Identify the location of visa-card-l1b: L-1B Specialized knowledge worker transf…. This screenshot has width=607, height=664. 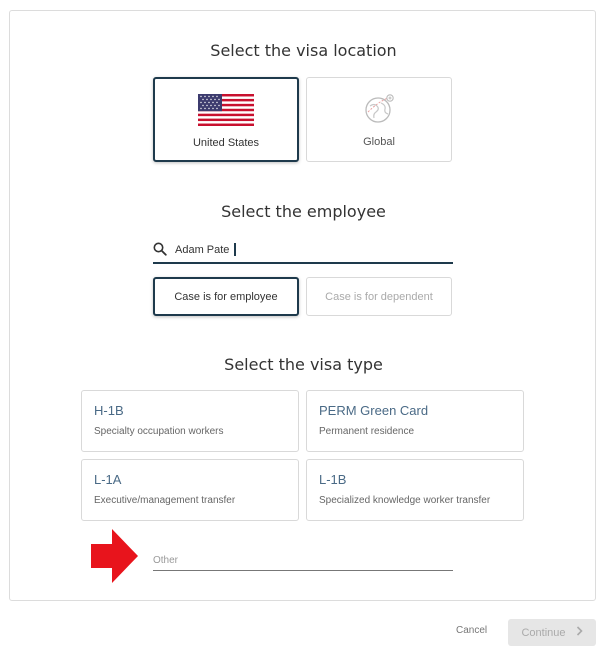
(415, 490).